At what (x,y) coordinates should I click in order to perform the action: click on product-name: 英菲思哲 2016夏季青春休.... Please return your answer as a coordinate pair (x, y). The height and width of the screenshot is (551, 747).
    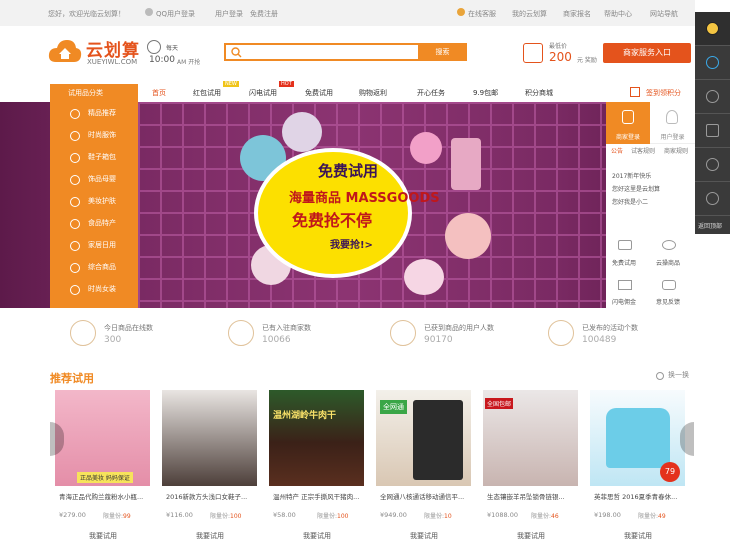
    Looking at the image, I should click on (639, 496).